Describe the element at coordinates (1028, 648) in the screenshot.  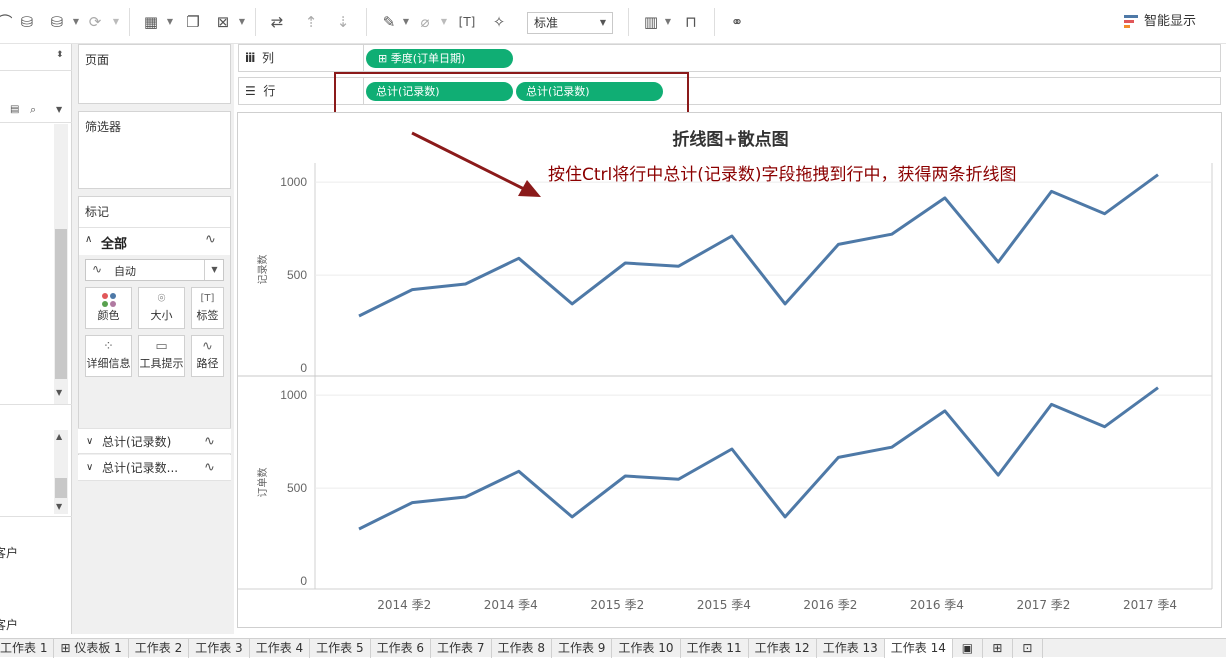
I see `new-story-icon: ⊡` at that location.